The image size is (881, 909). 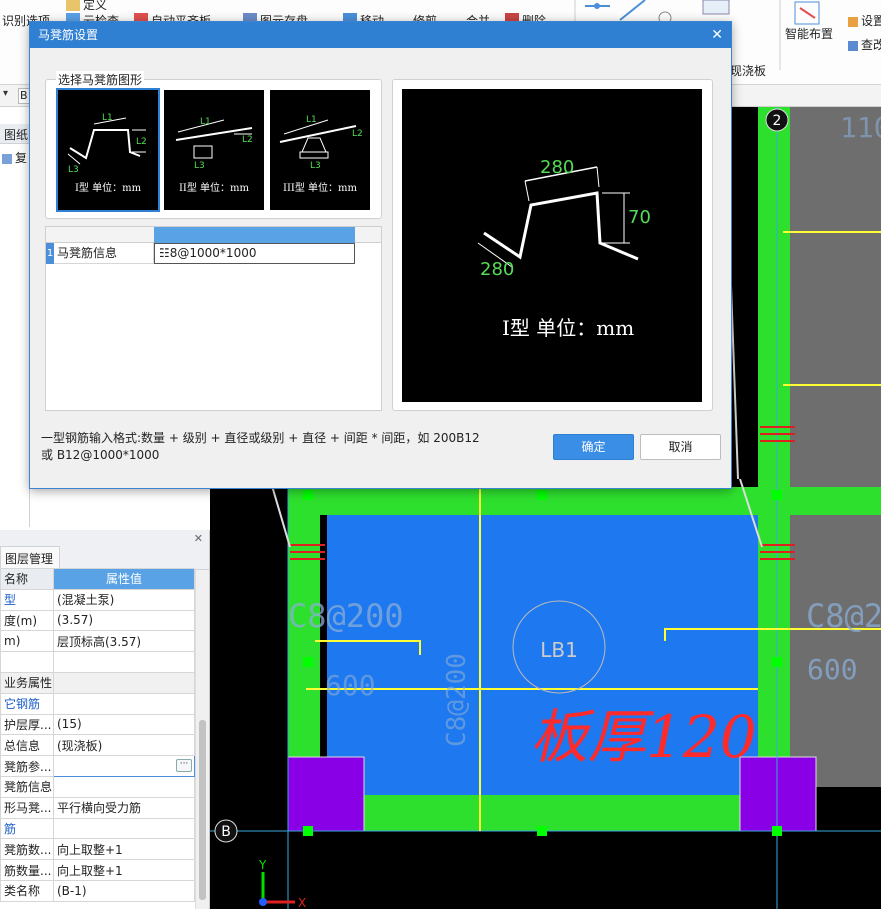 I want to click on property-name: 类名称, so click(x=27, y=890).